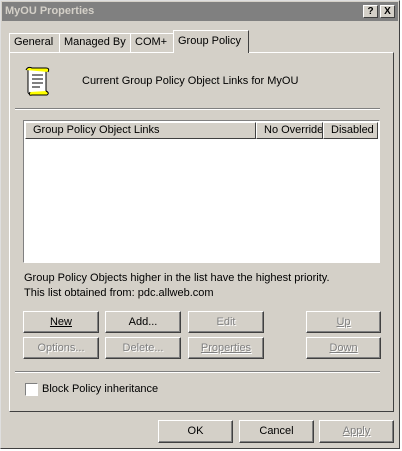 Image resolution: width=402 pixels, height=451 pixels. Describe the element at coordinates (289, 130) in the screenshot. I see `column-header-no-override: No Override` at that location.